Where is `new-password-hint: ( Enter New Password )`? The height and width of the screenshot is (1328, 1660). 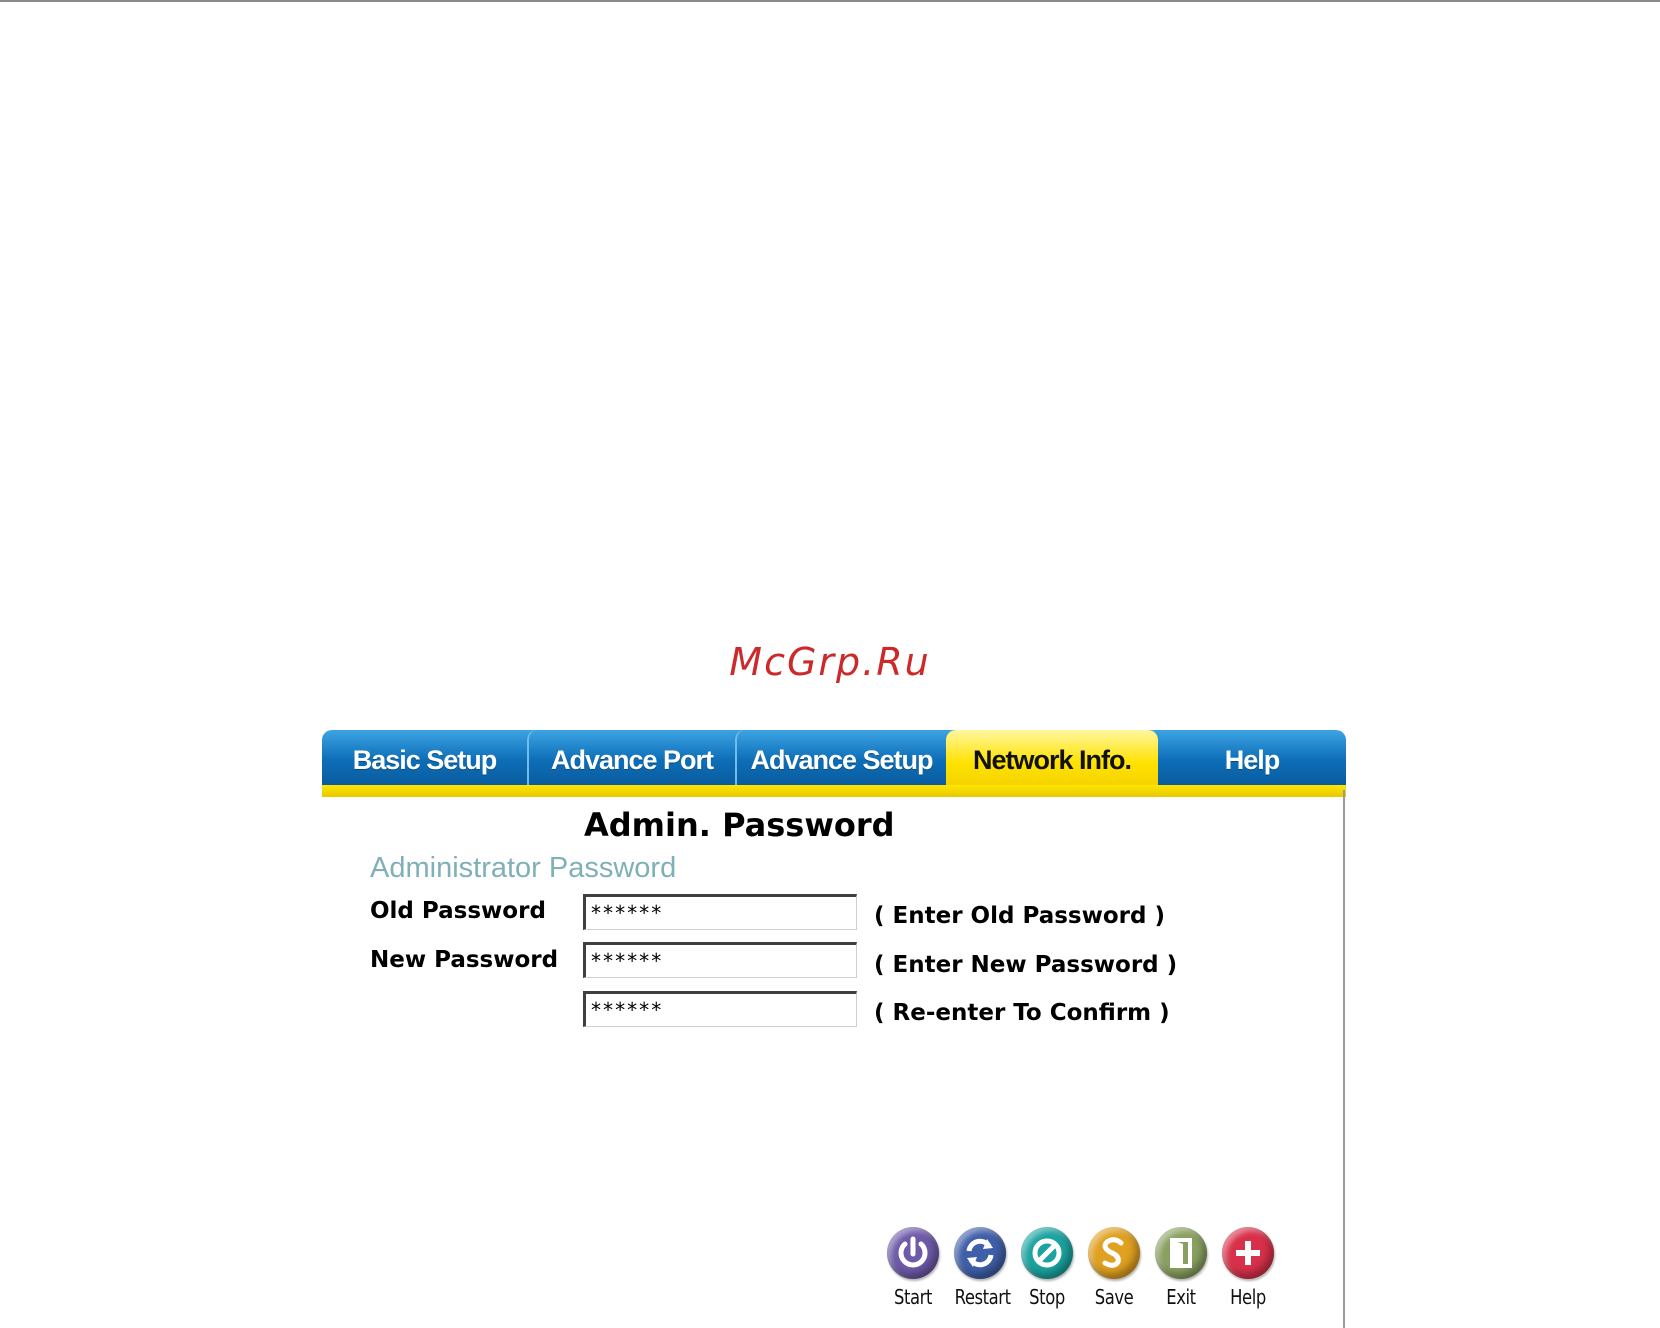
new-password-hint: ( Enter New Password ) is located at coordinates (1026, 965).